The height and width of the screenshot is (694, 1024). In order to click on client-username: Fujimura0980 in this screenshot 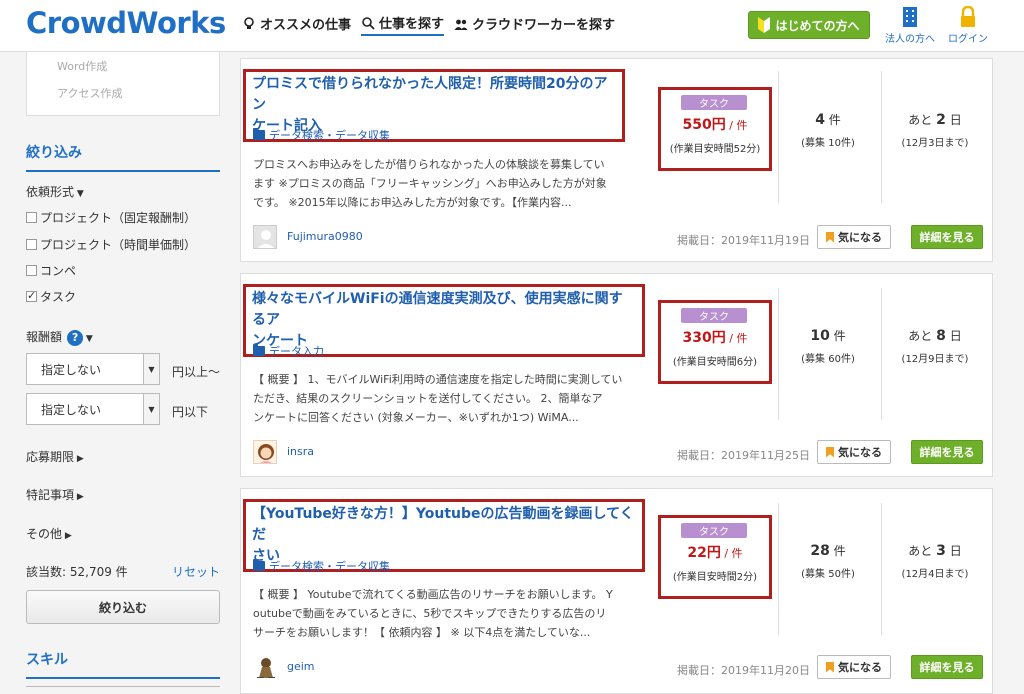, I will do `click(325, 236)`.